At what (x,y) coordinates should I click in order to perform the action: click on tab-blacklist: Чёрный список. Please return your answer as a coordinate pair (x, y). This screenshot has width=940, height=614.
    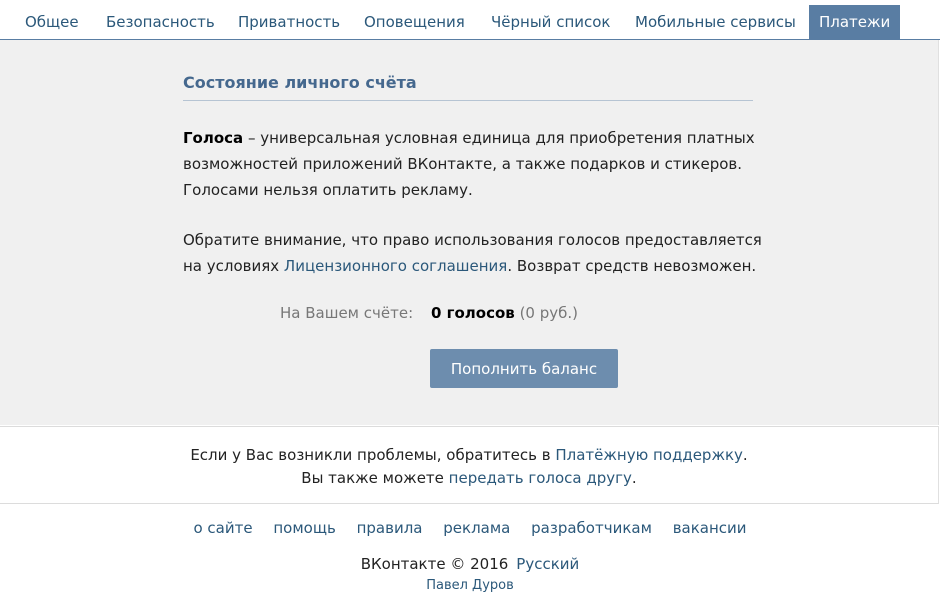
    Looking at the image, I should click on (551, 22).